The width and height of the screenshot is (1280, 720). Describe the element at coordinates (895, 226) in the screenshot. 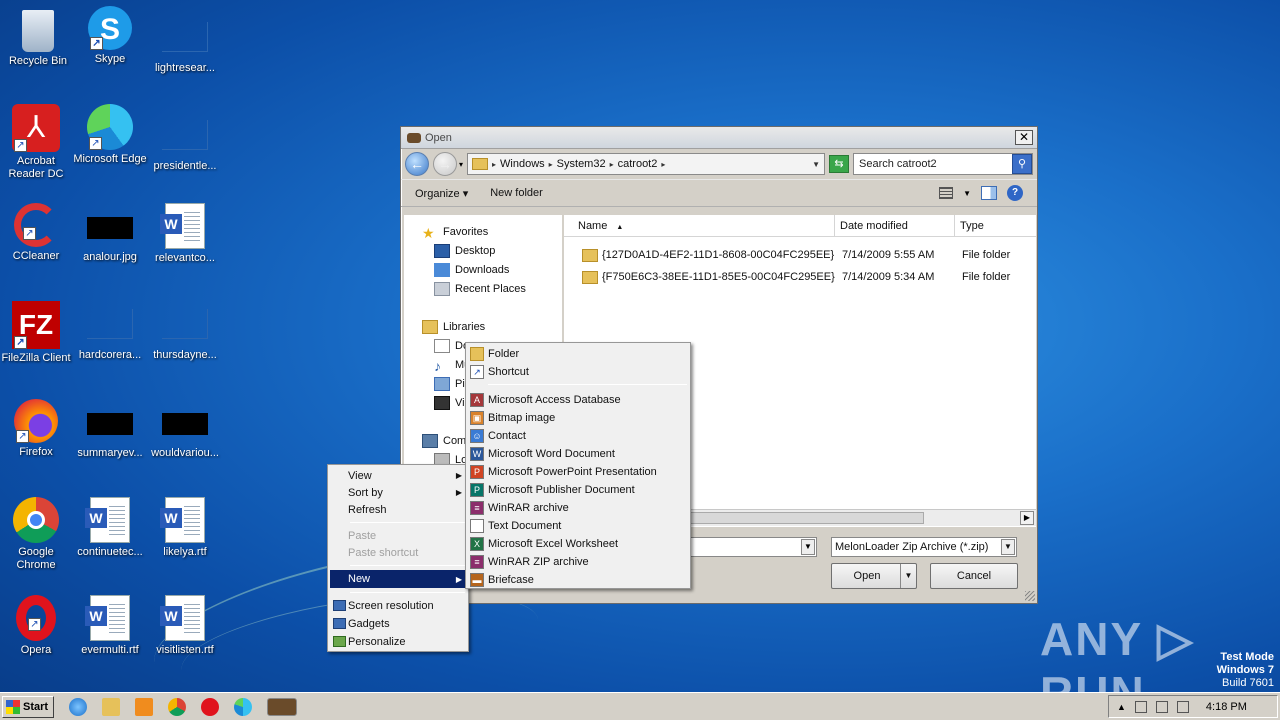

I see `column-header-date: Date modified` at that location.